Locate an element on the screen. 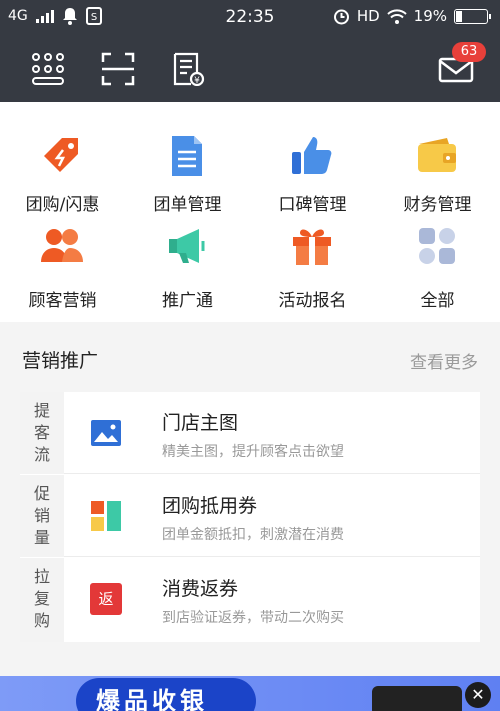 Image resolution: width=500 pixels, height=711 pixels. cashback-icon: 返 is located at coordinates (106, 599).